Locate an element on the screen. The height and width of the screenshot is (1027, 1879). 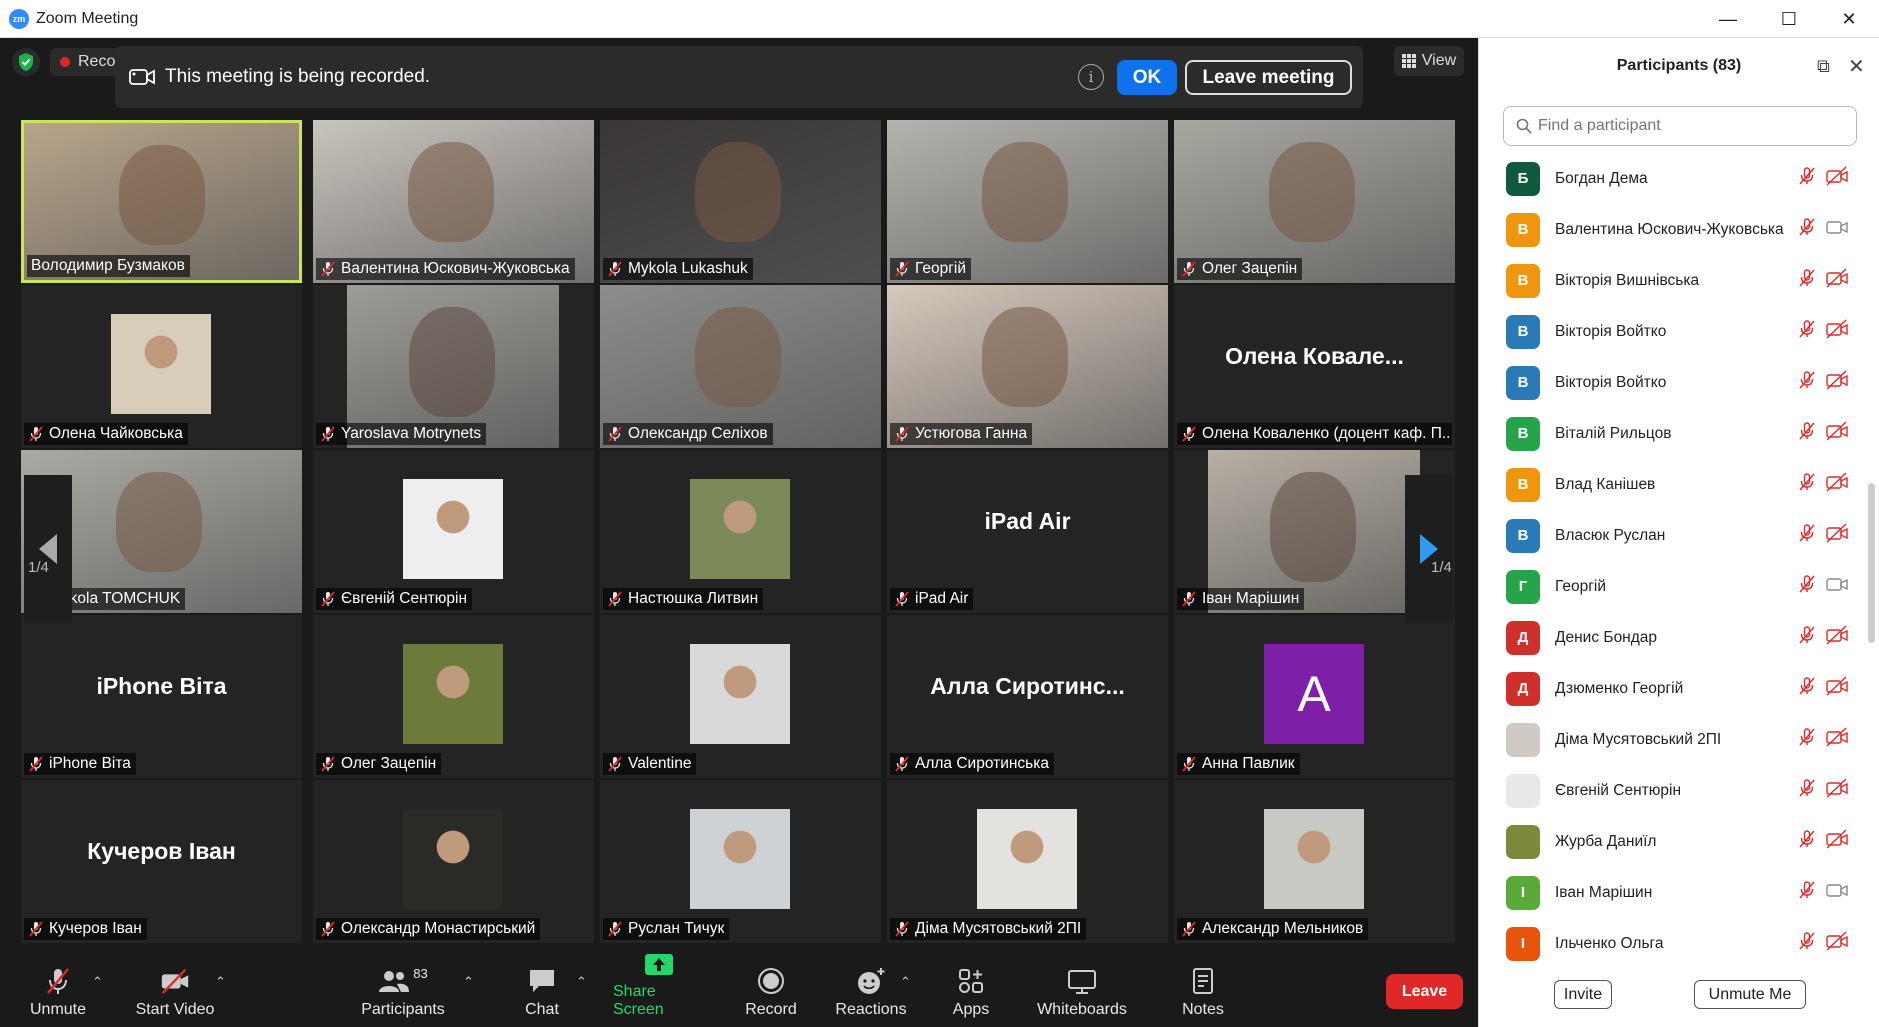
reactions-options-caret-icon: ⌃ is located at coordinates (905, 982).